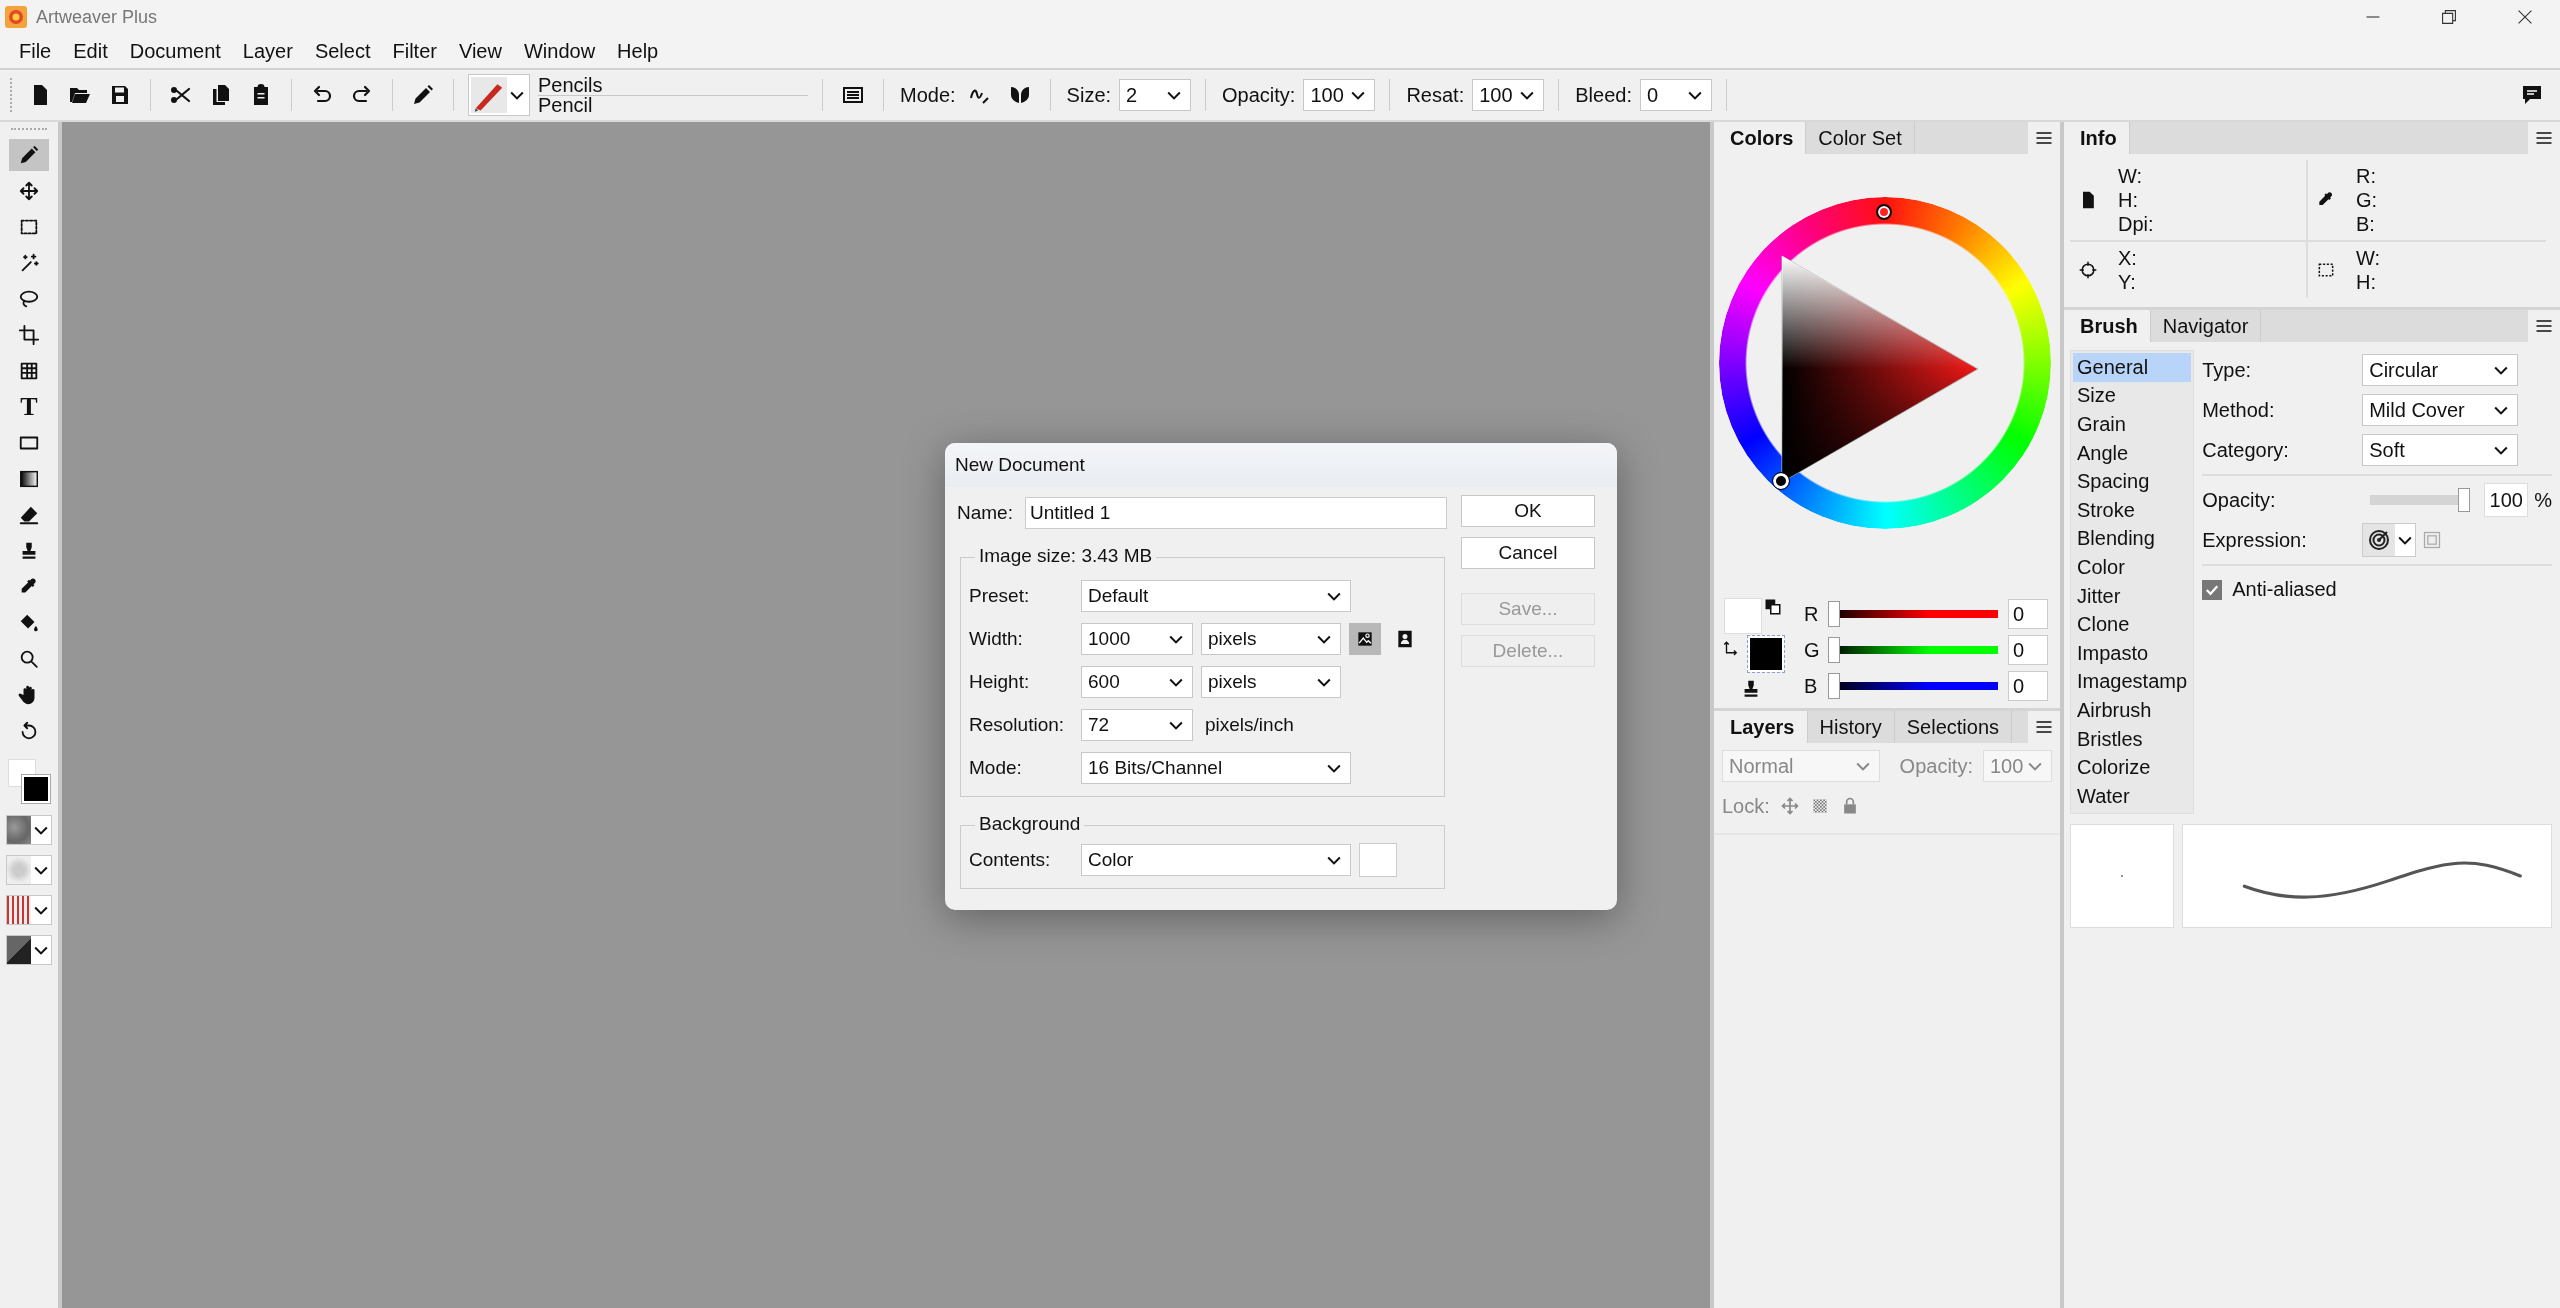  What do you see at coordinates (2239, 500) in the screenshot?
I see `property-label: Opacity:` at bounding box center [2239, 500].